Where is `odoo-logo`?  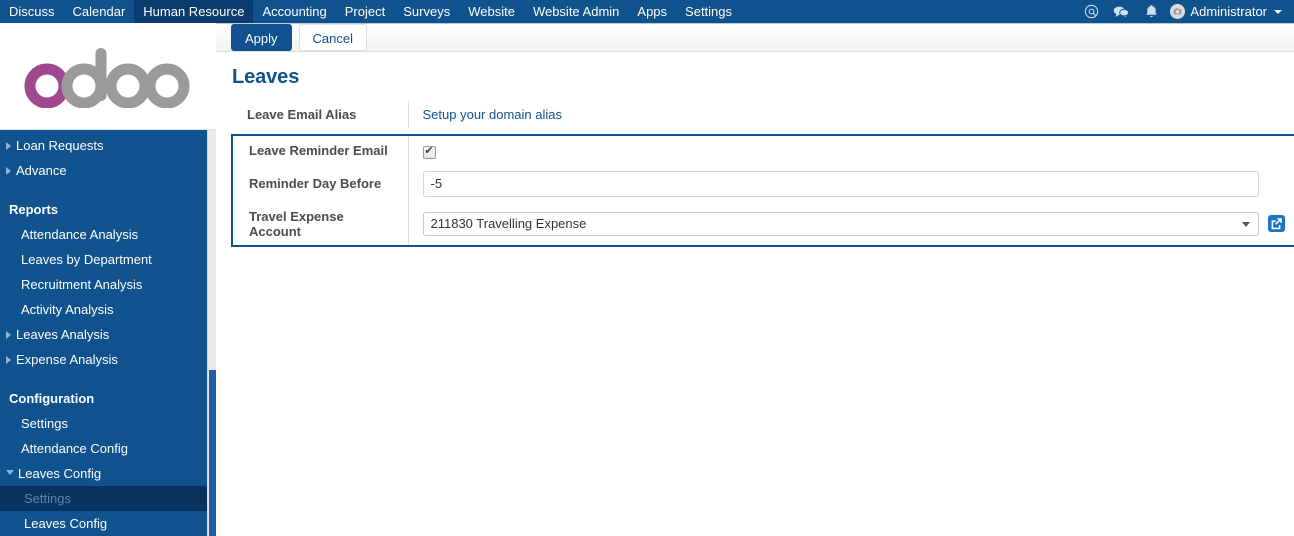 odoo-logo is located at coordinates (108, 76).